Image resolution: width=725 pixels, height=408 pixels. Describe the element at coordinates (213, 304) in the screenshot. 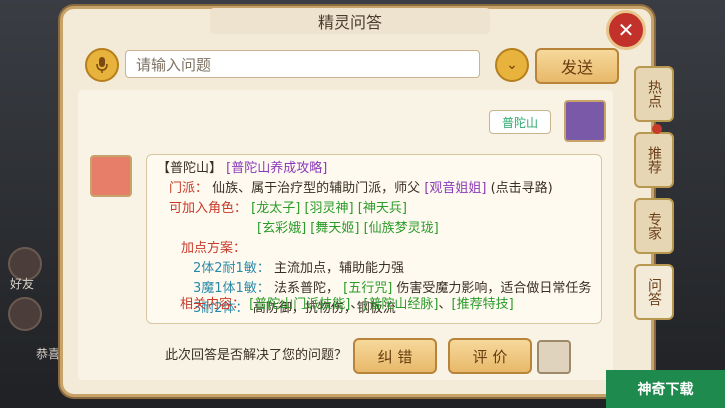

I see `related-label: 相关内容：` at that location.